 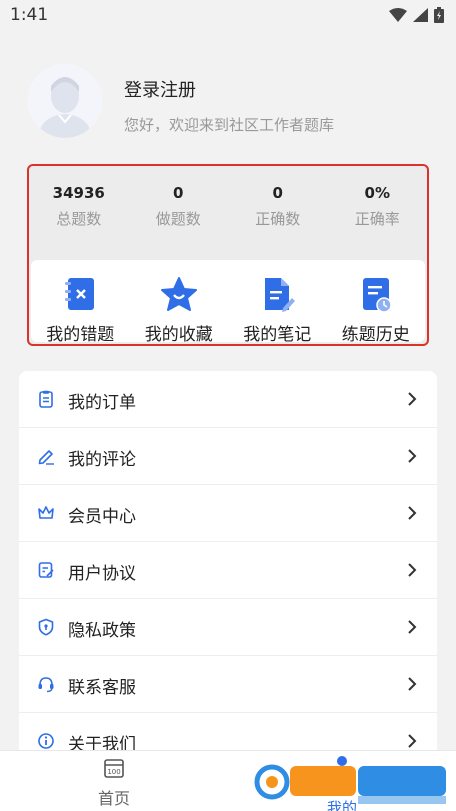 What do you see at coordinates (377, 295) in the screenshot?
I see `practice-history-icon` at bounding box center [377, 295].